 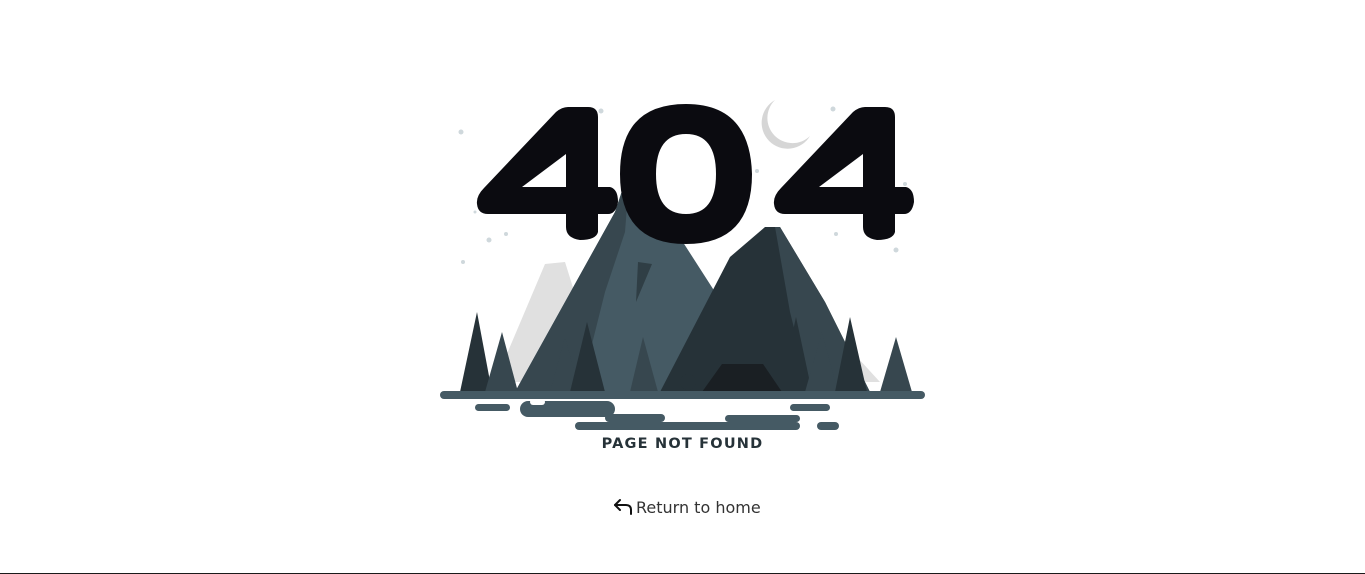 What do you see at coordinates (686, 174) in the screenshot?
I see `digit-zero` at bounding box center [686, 174].